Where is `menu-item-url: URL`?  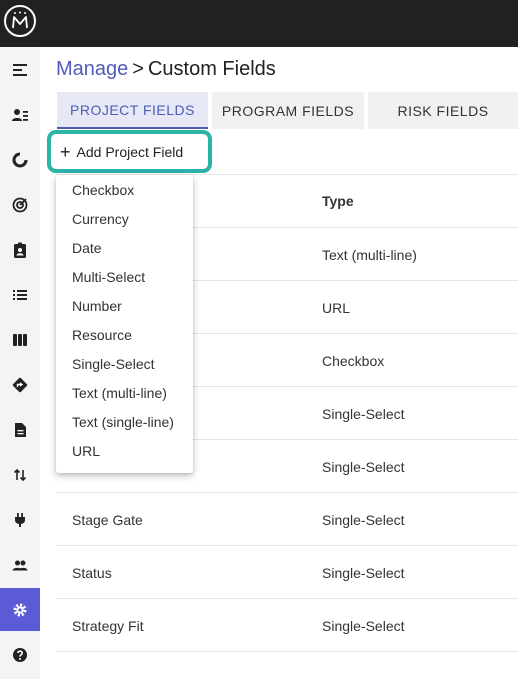 menu-item-url: URL is located at coordinates (124, 450).